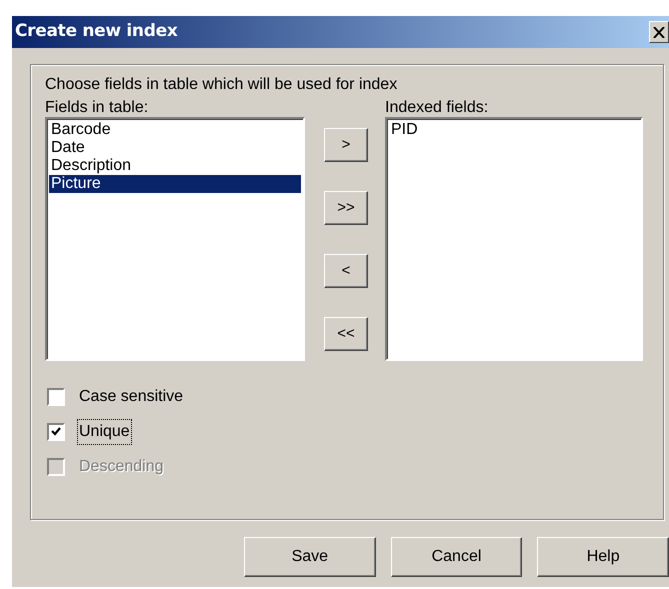  I want to click on close-button, so click(659, 32).